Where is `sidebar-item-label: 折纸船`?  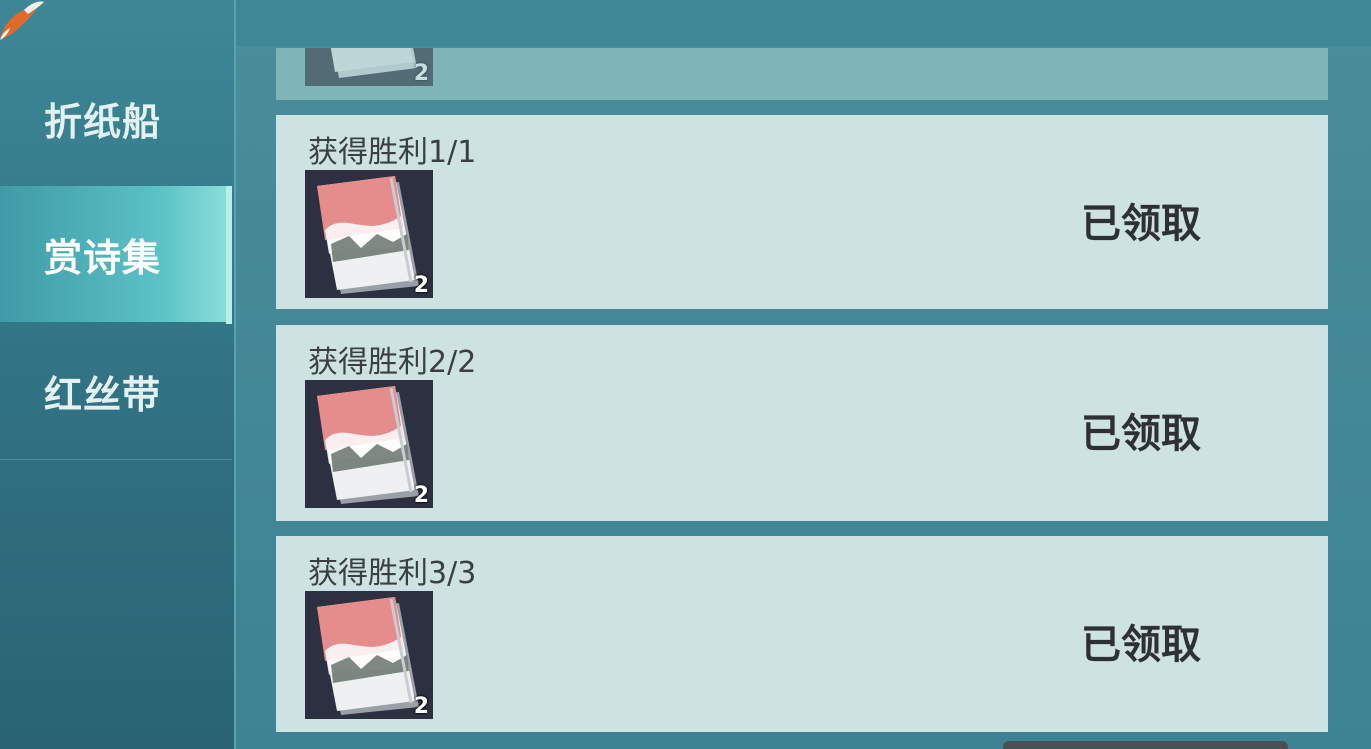
sidebar-item-label: 折纸船 is located at coordinates (103, 121).